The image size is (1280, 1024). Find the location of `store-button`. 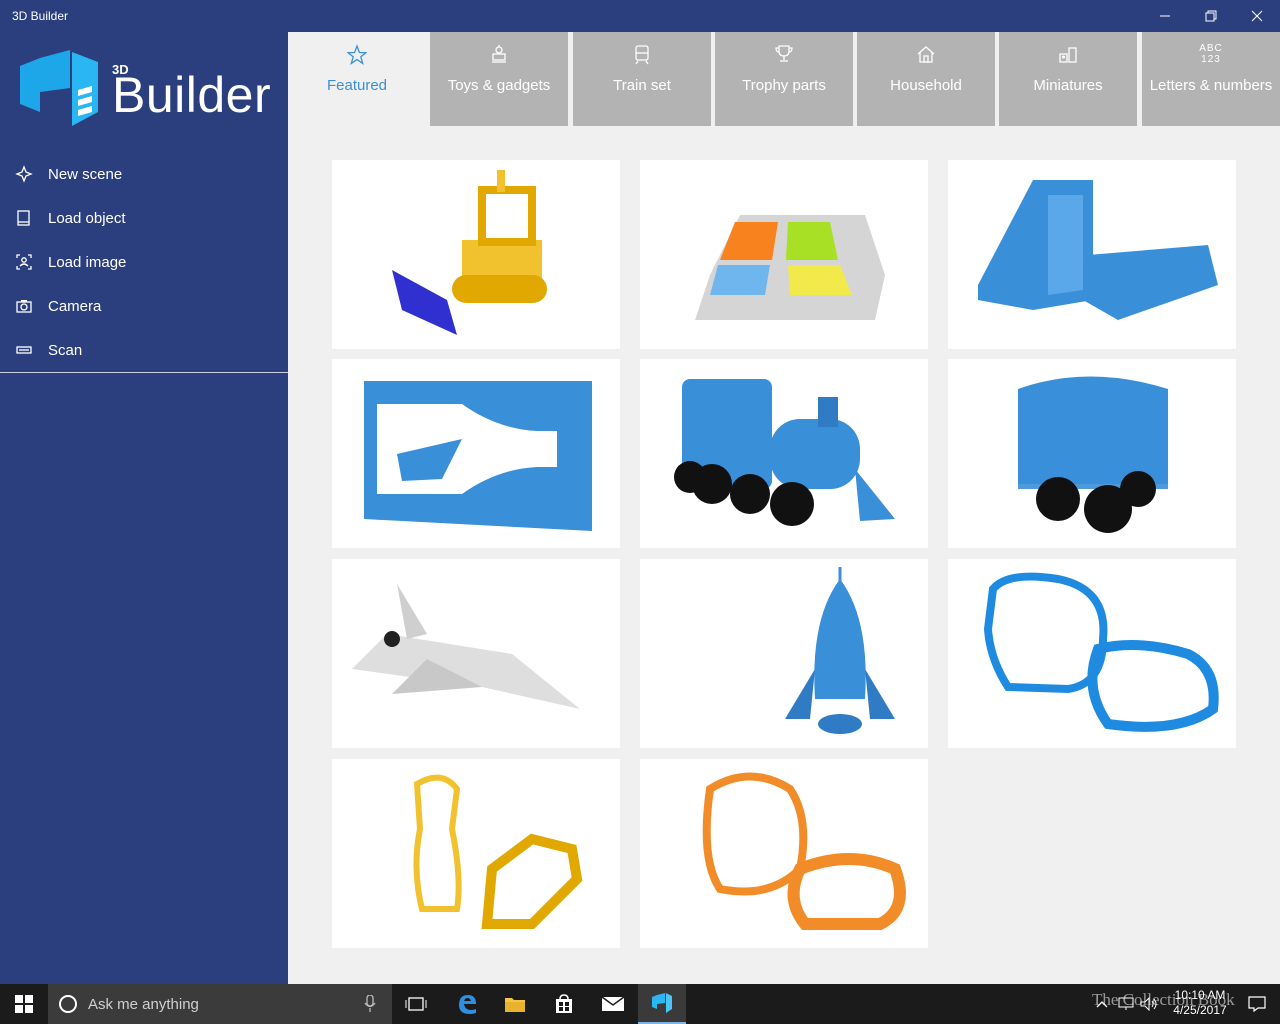

store-button is located at coordinates (564, 1004).